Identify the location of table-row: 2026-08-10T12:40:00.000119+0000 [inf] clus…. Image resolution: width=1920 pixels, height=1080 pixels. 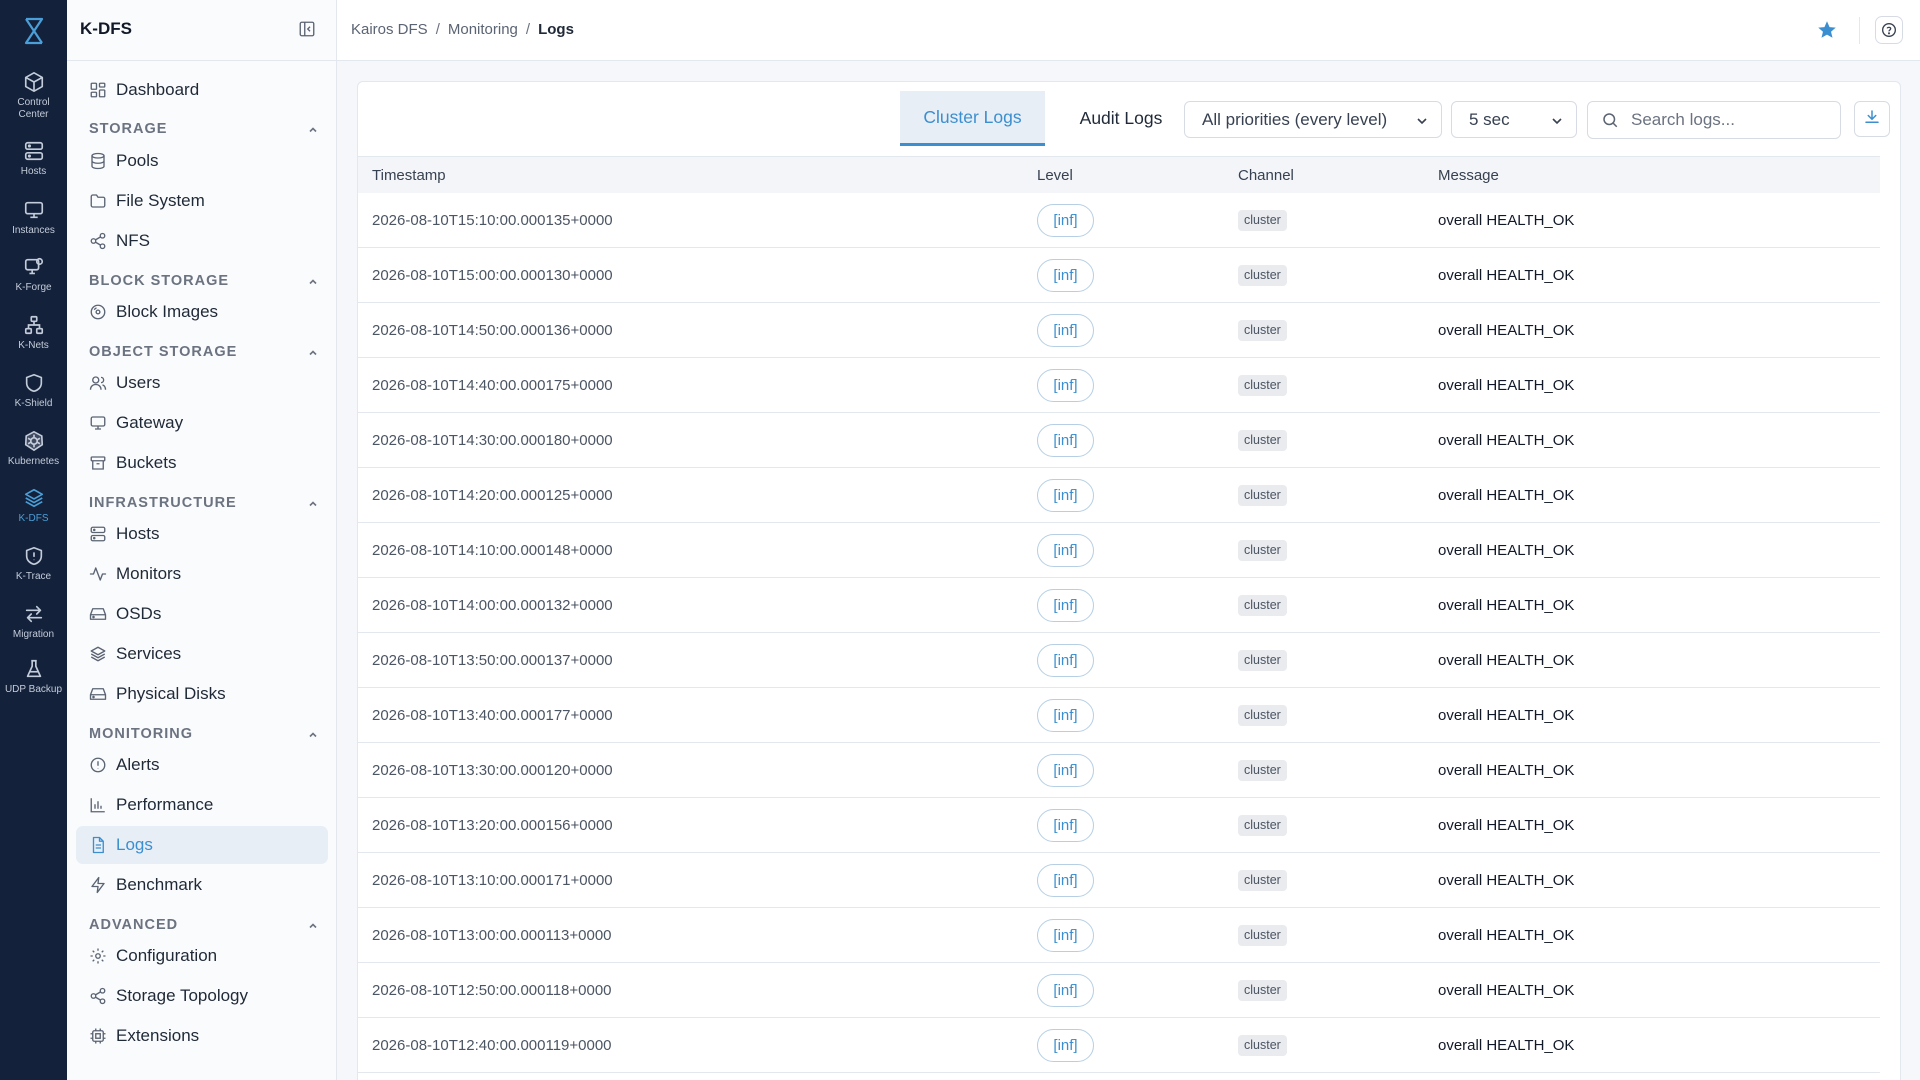
(1119, 1045).